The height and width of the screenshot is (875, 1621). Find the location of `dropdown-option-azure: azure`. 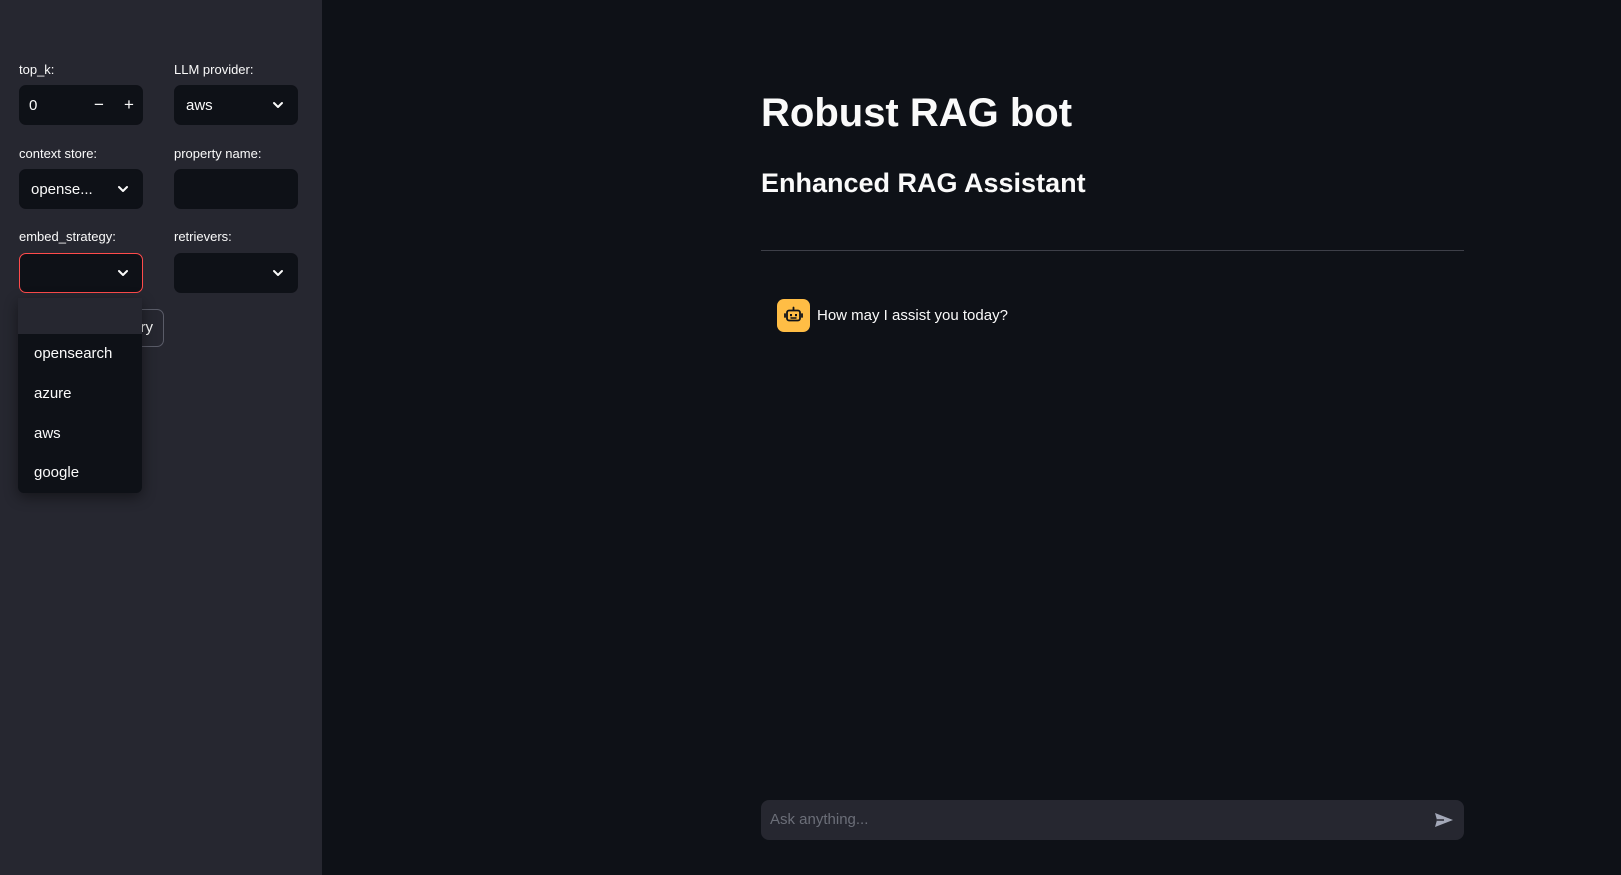

dropdown-option-azure: azure is located at coordinates (80, 394).